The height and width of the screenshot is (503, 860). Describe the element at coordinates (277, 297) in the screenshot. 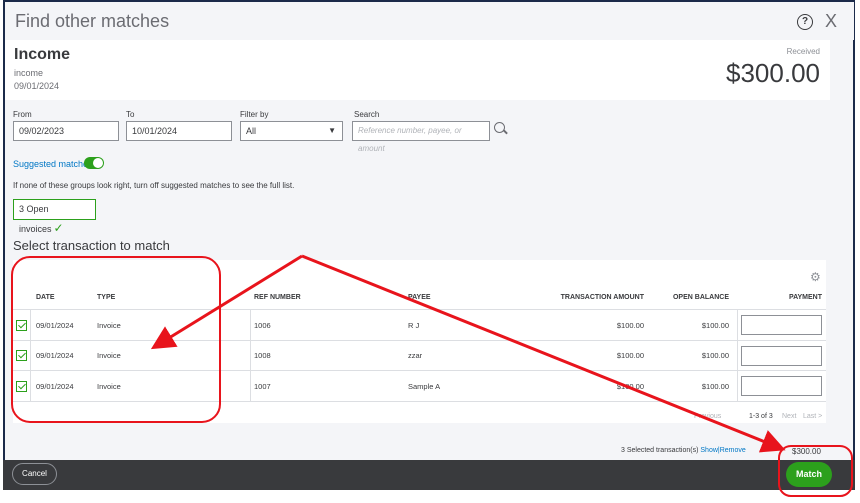

I see `column-header-ref: REF NUMBER` at that location.